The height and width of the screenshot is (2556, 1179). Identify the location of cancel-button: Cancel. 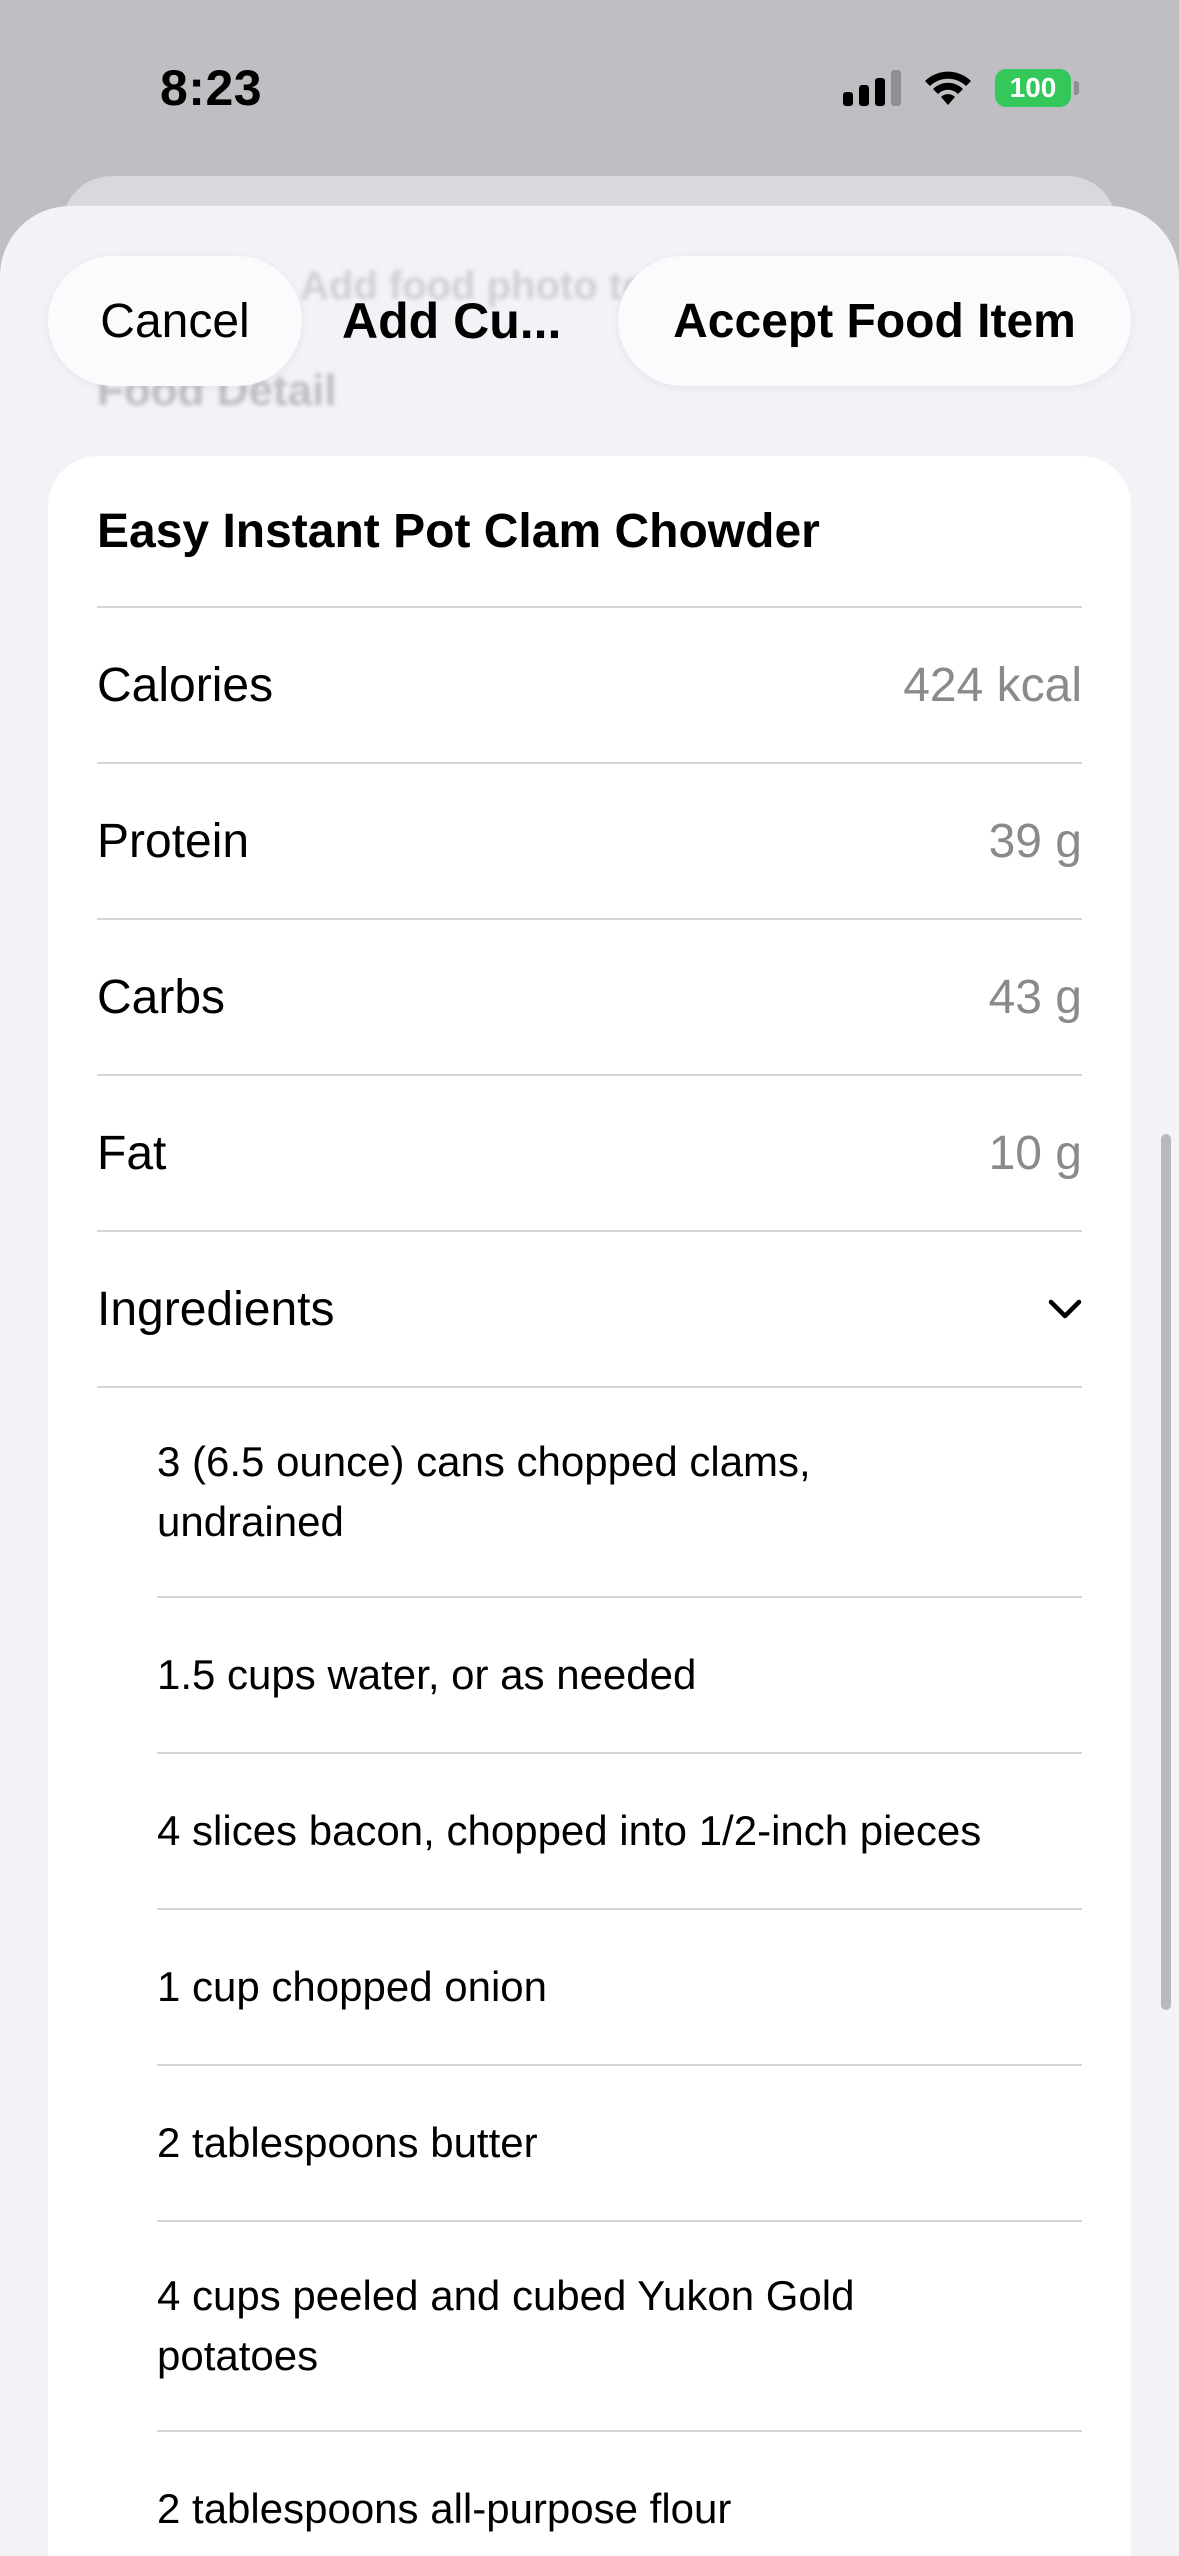
(175, 321).